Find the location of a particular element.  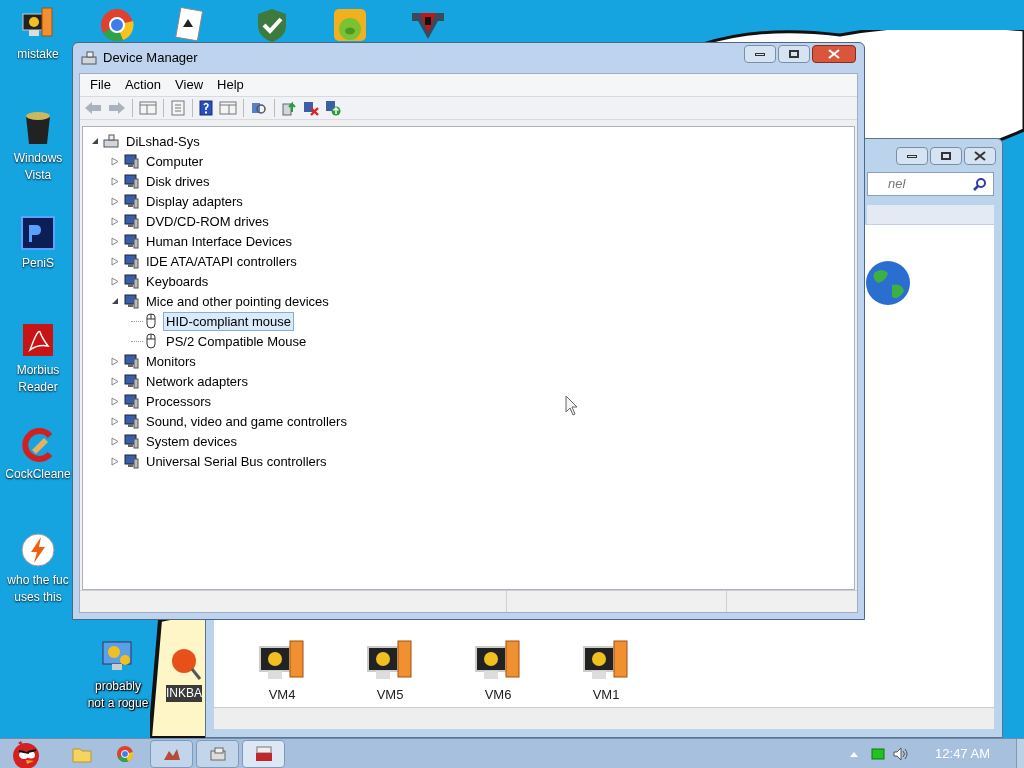

search-icon is located at coordinates (980, 184).